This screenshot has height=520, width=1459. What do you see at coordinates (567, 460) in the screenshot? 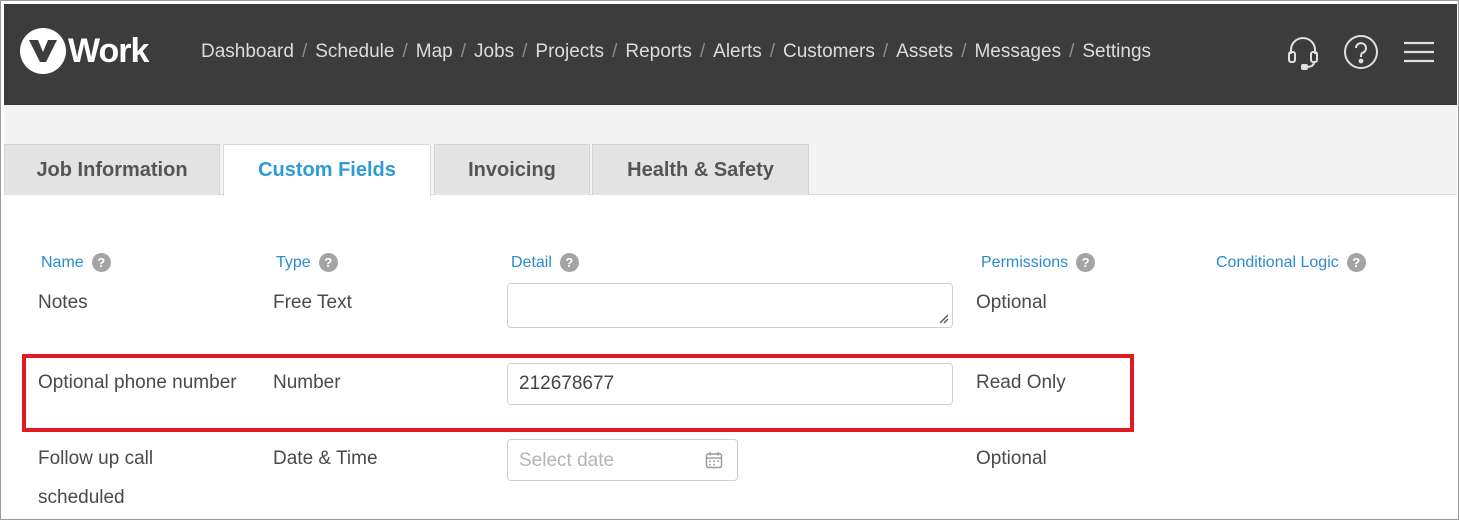
I see `date-placeholder: Select date` at bounding box center [567, 460].